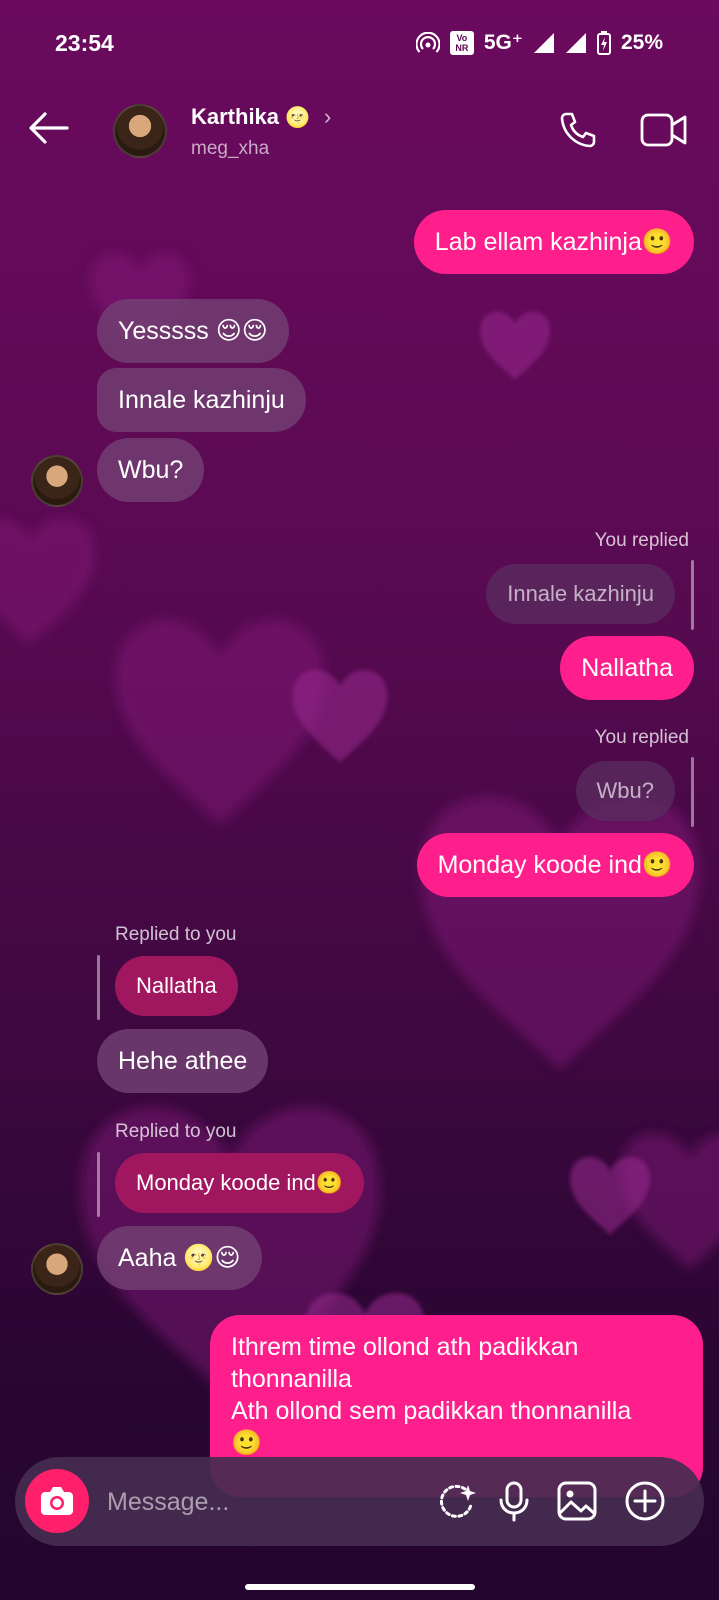 This screenshot has width=719, height=1600. Describe the element at coordinates (179, 1258) in the screenshot. I see `message-incoming: Aaha 🌝😌` at that location.